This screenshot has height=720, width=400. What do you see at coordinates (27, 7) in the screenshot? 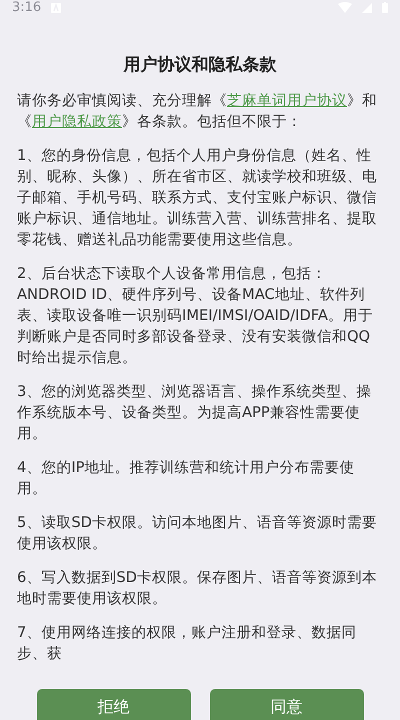
I see `status-time: 3:16` at bounding box center [27, 7].